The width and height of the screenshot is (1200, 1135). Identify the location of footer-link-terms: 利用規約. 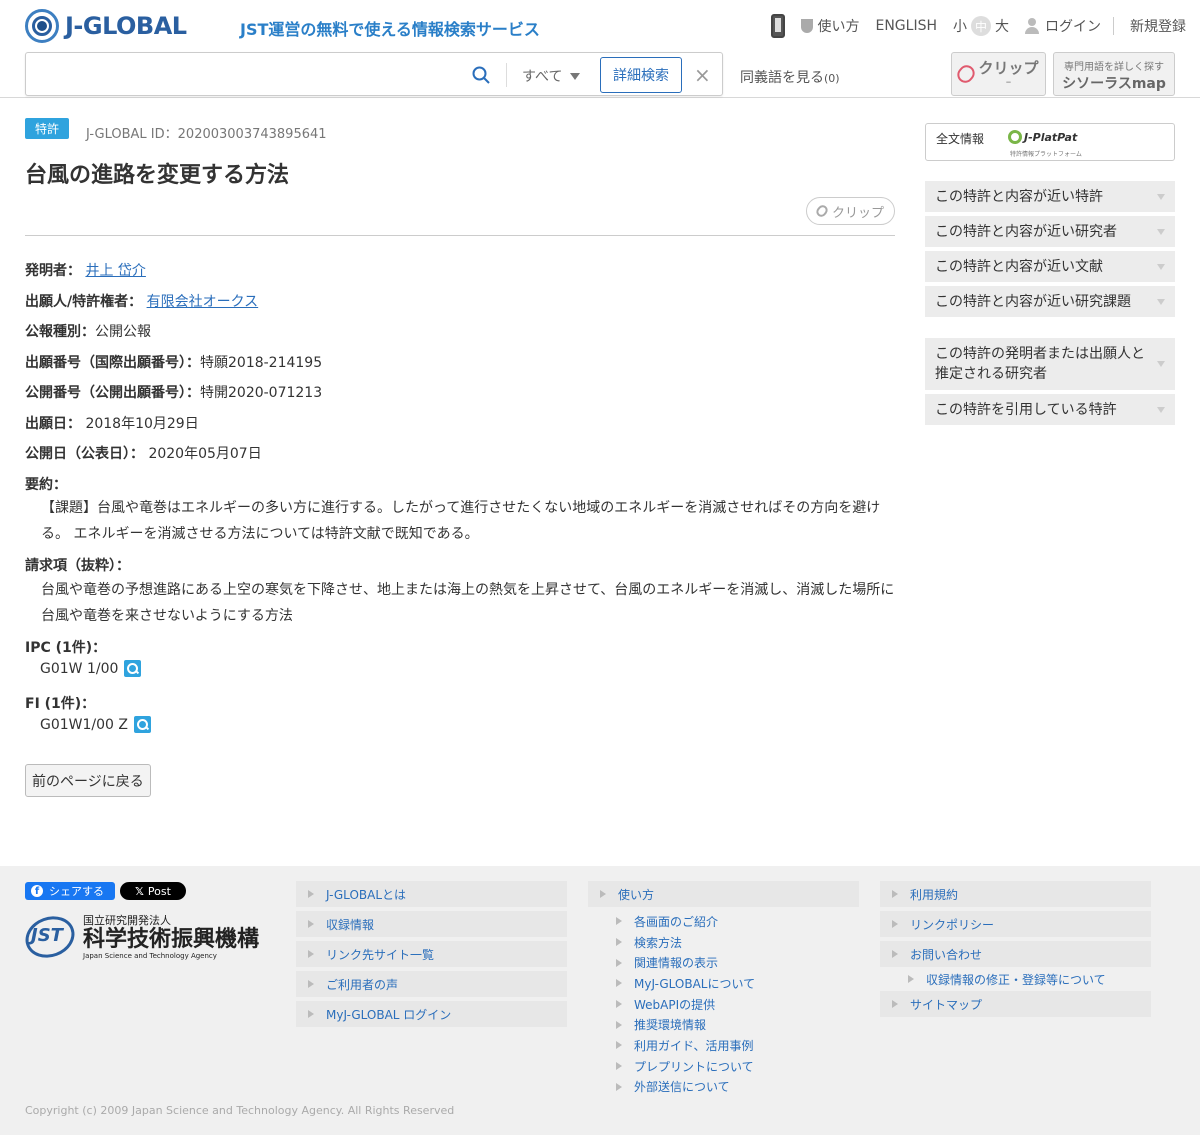
(1015, 894).